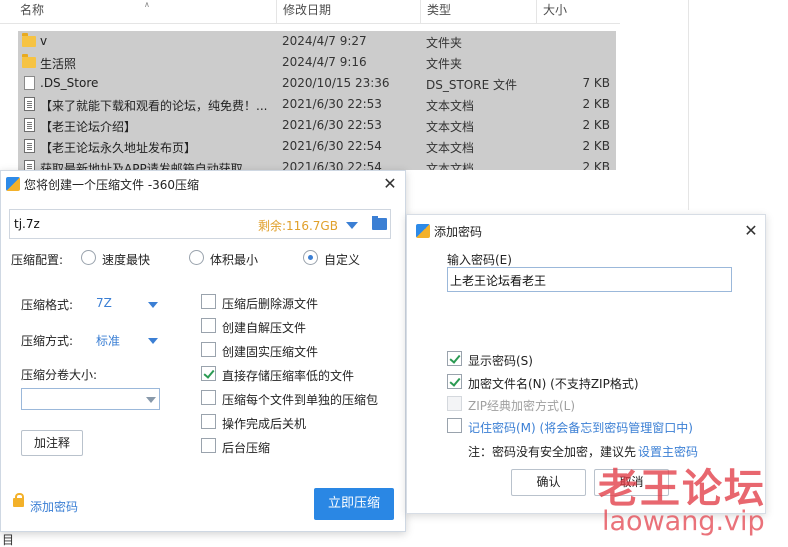 This screenshot has height=547, width=788. Describe the element at coordinates (147, 4) in the screenshot. I see `sort-chevron-icon: ∧` at that location.